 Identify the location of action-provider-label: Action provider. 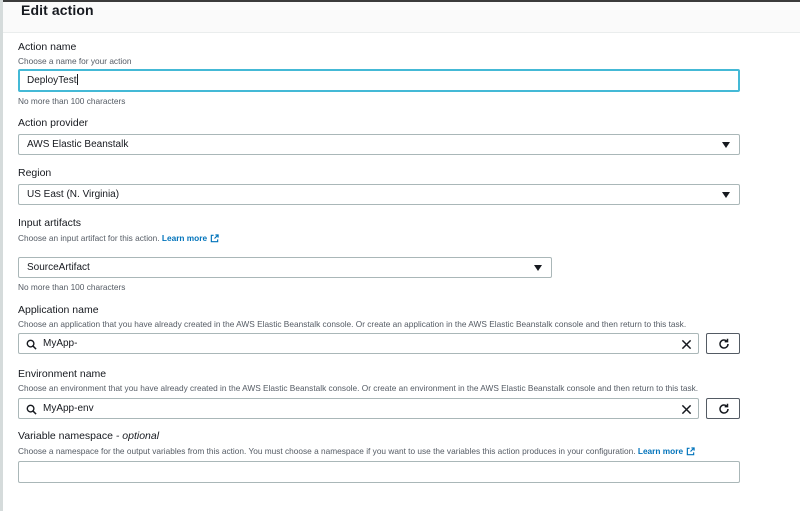
(53, 123).